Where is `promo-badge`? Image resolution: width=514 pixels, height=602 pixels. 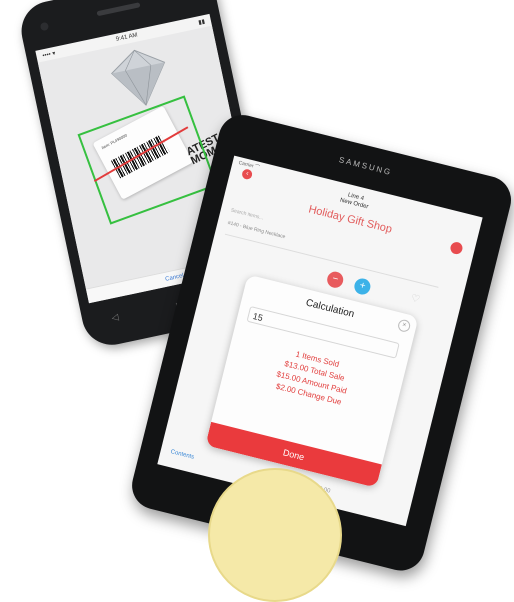
promo-badge is located at coordinates (275, 535).